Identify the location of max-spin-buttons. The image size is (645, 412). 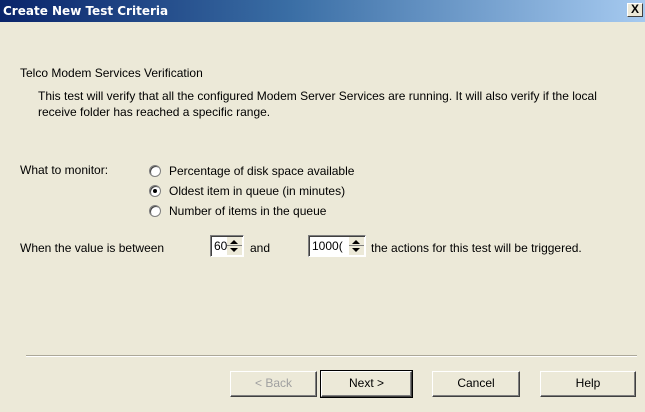
(356, 246).